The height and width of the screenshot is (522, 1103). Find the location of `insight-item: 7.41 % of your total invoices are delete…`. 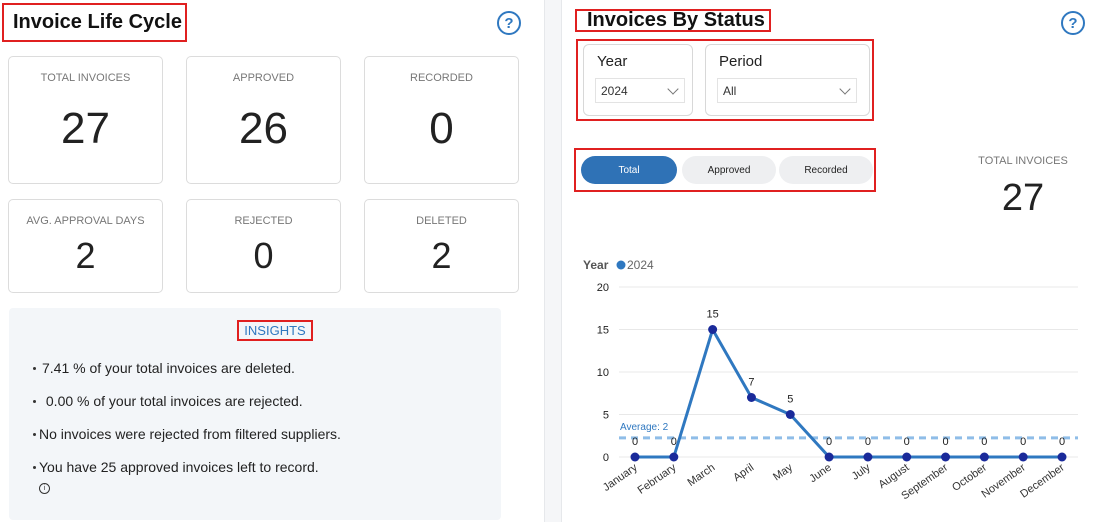

insight-item: 7.41 % of your total invoices are delete… is located at coordinates (164, 368).